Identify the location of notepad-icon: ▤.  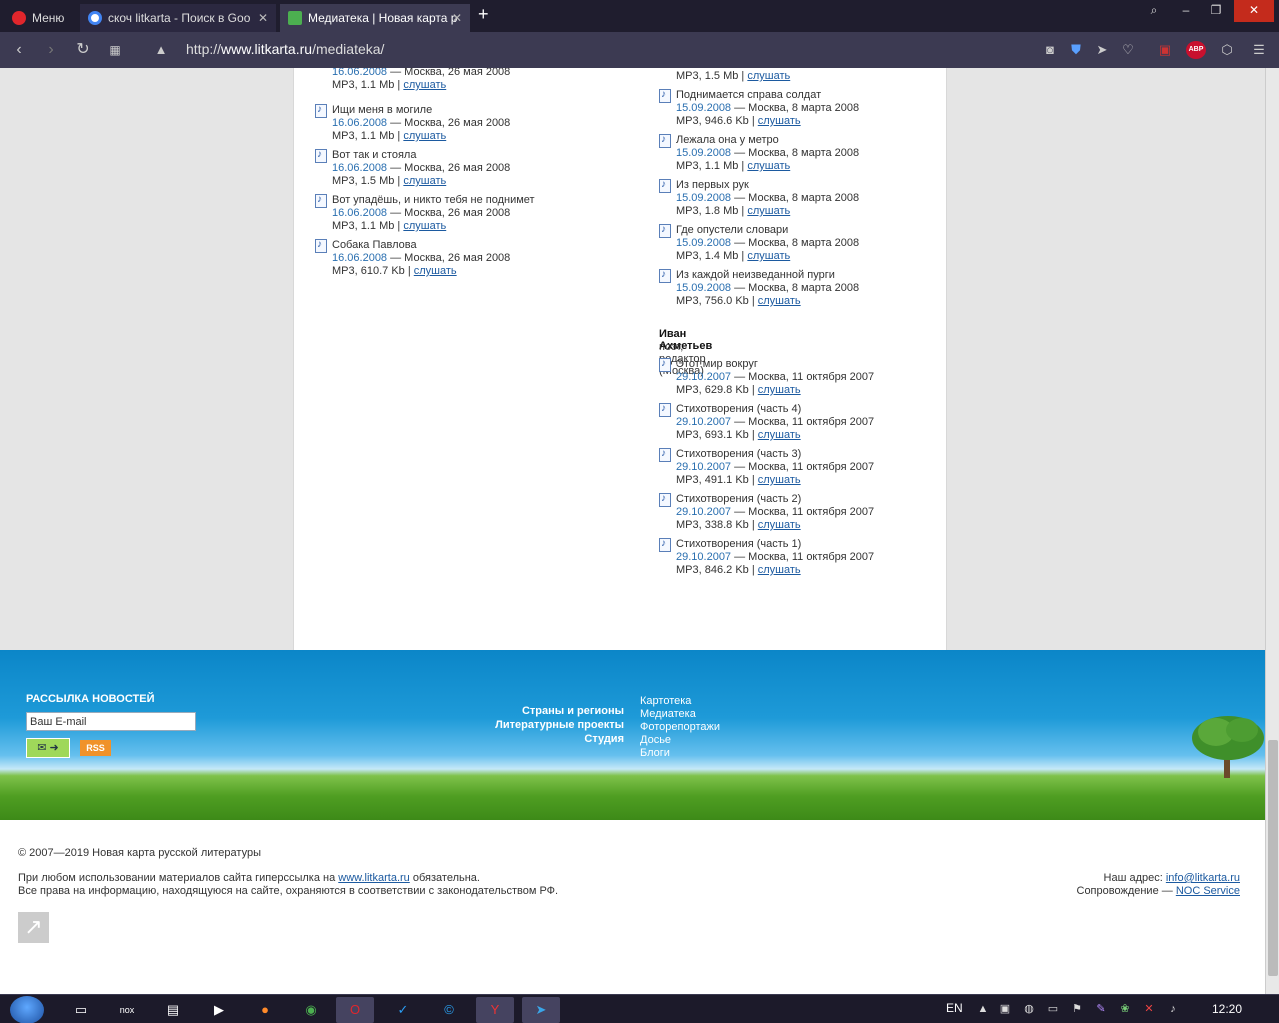
(173, 1010).